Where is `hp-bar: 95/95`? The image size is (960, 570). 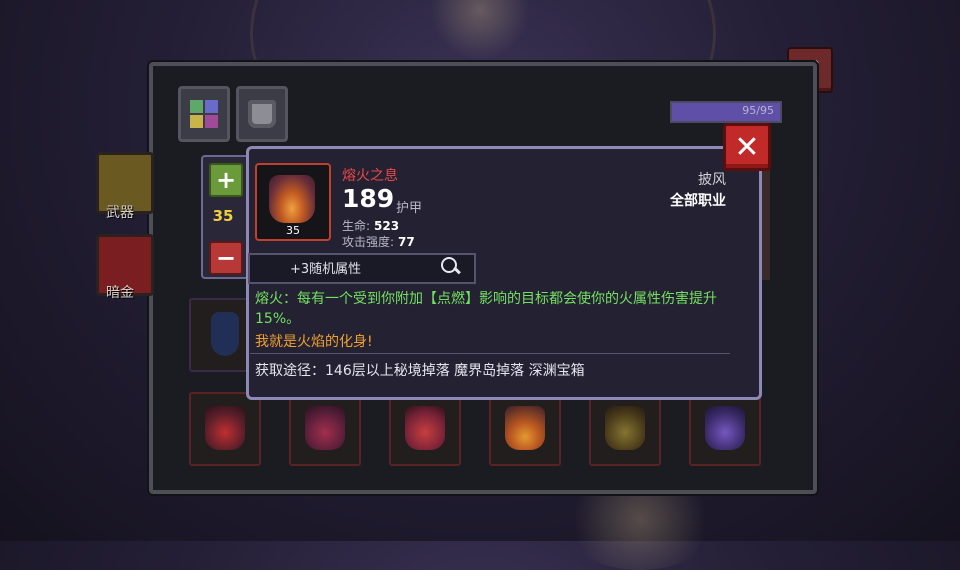 hp-bar: 95/95 is located at coordinates (726, 112).